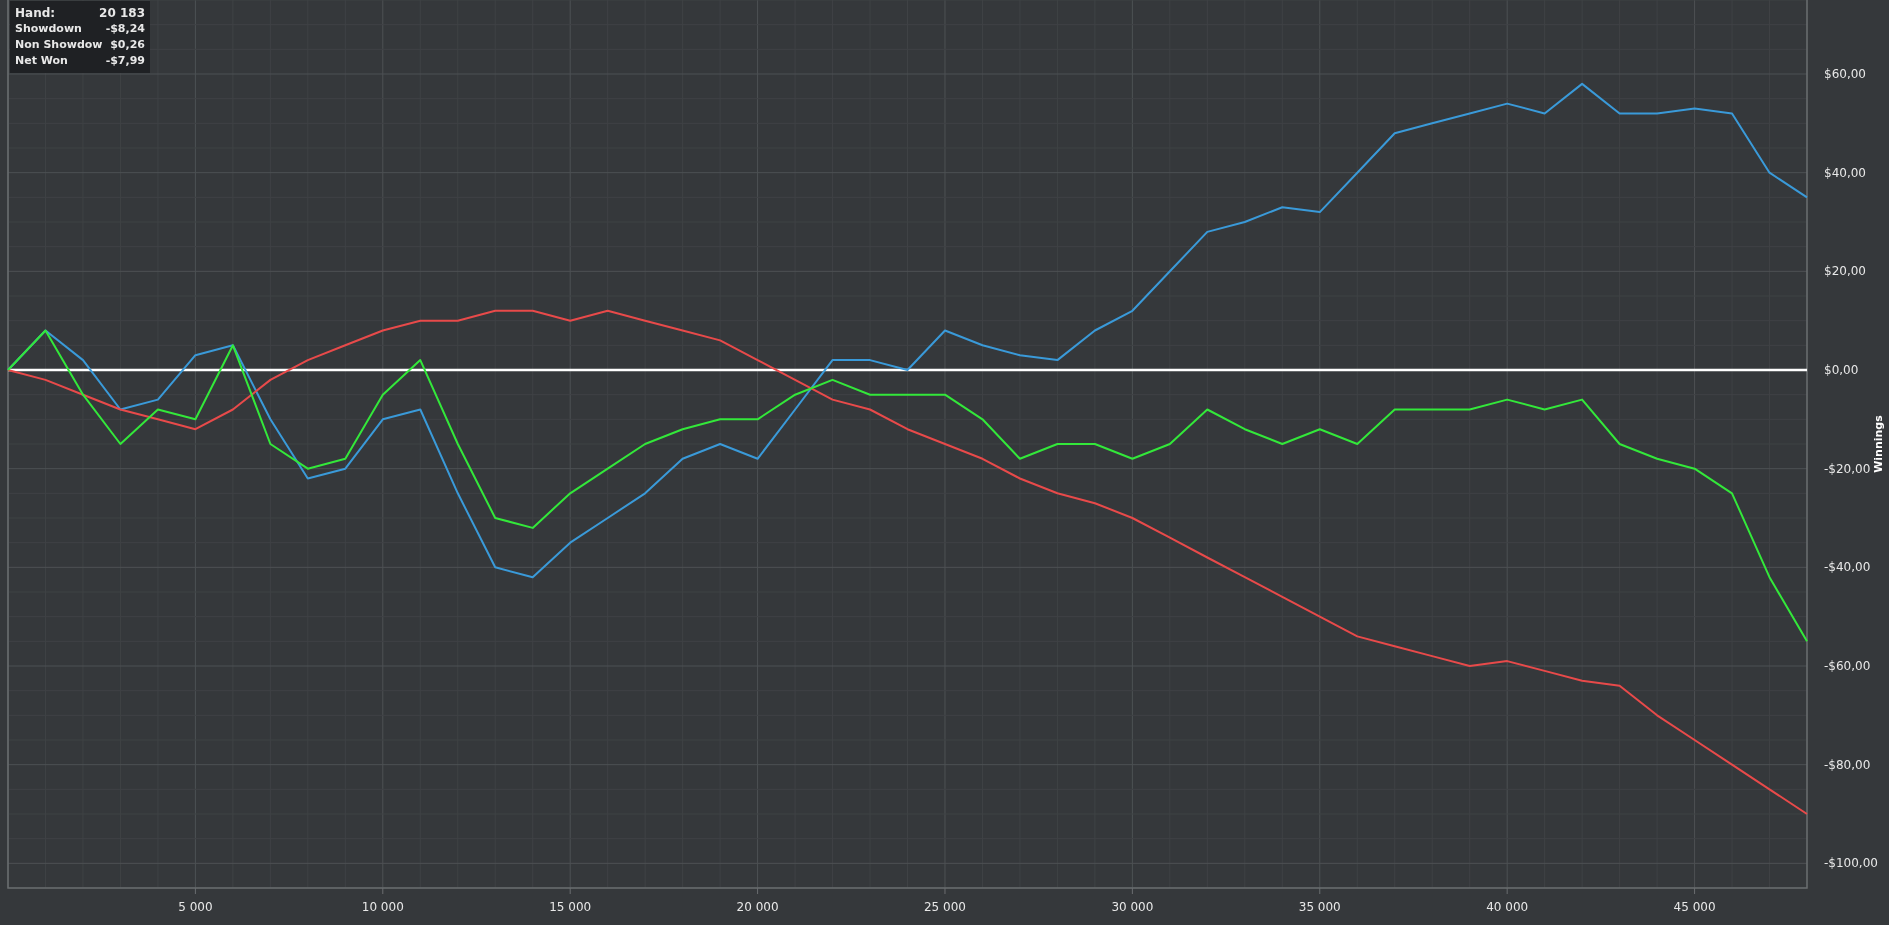 Image resolution: width=1889 pixels, height=925 pixels. What do you see at coordinates (1132, 907) in the screenshot?
I see `axis-tick-label: 30 000` at bounding box center [1132, 907].